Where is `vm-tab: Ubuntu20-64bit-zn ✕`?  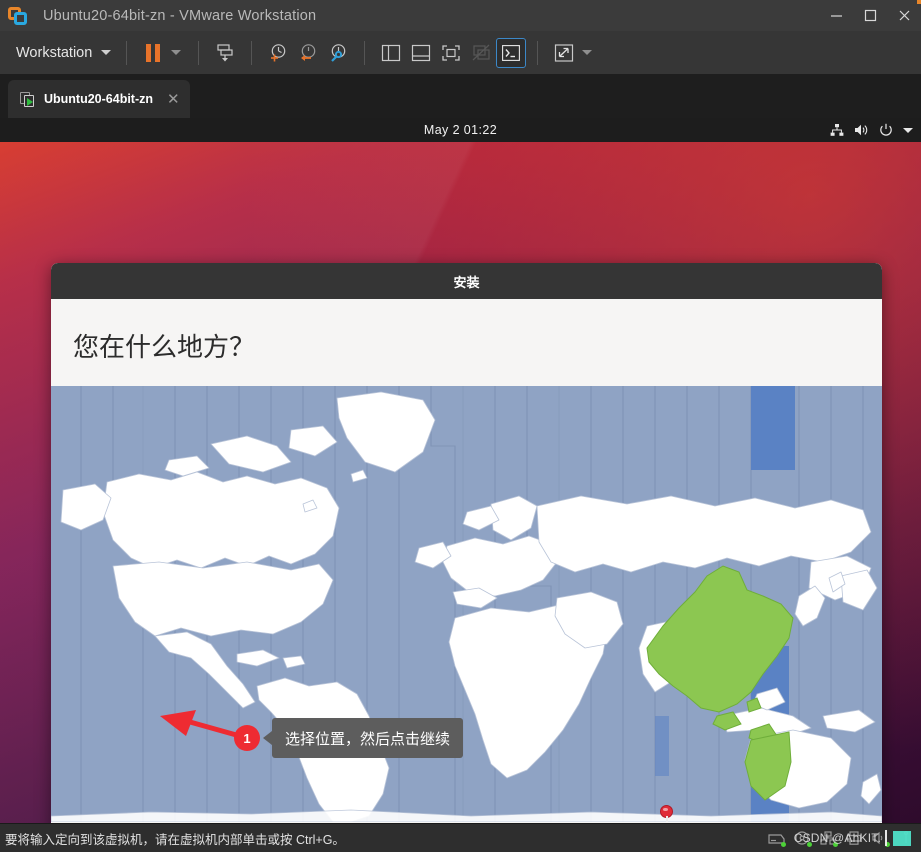
vm-tab: Ubuntu20-64bit-zn ✕ is located at coordinates (99, 99).